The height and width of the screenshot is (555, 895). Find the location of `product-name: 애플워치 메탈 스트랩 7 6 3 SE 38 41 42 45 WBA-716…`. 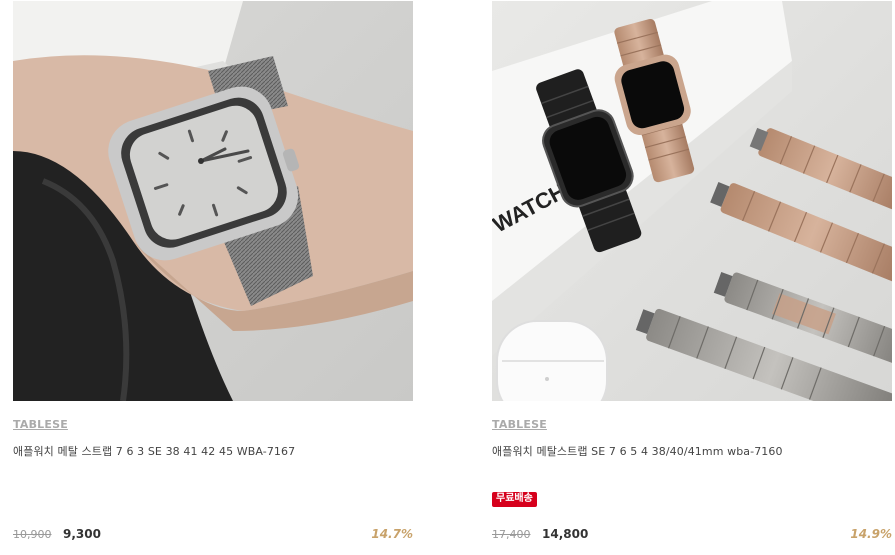

product-name: 애플워치 메탈 스트랩 7 6 3 SE 38 41 42 45 WBA-716… is located at coordinates (154, 451).